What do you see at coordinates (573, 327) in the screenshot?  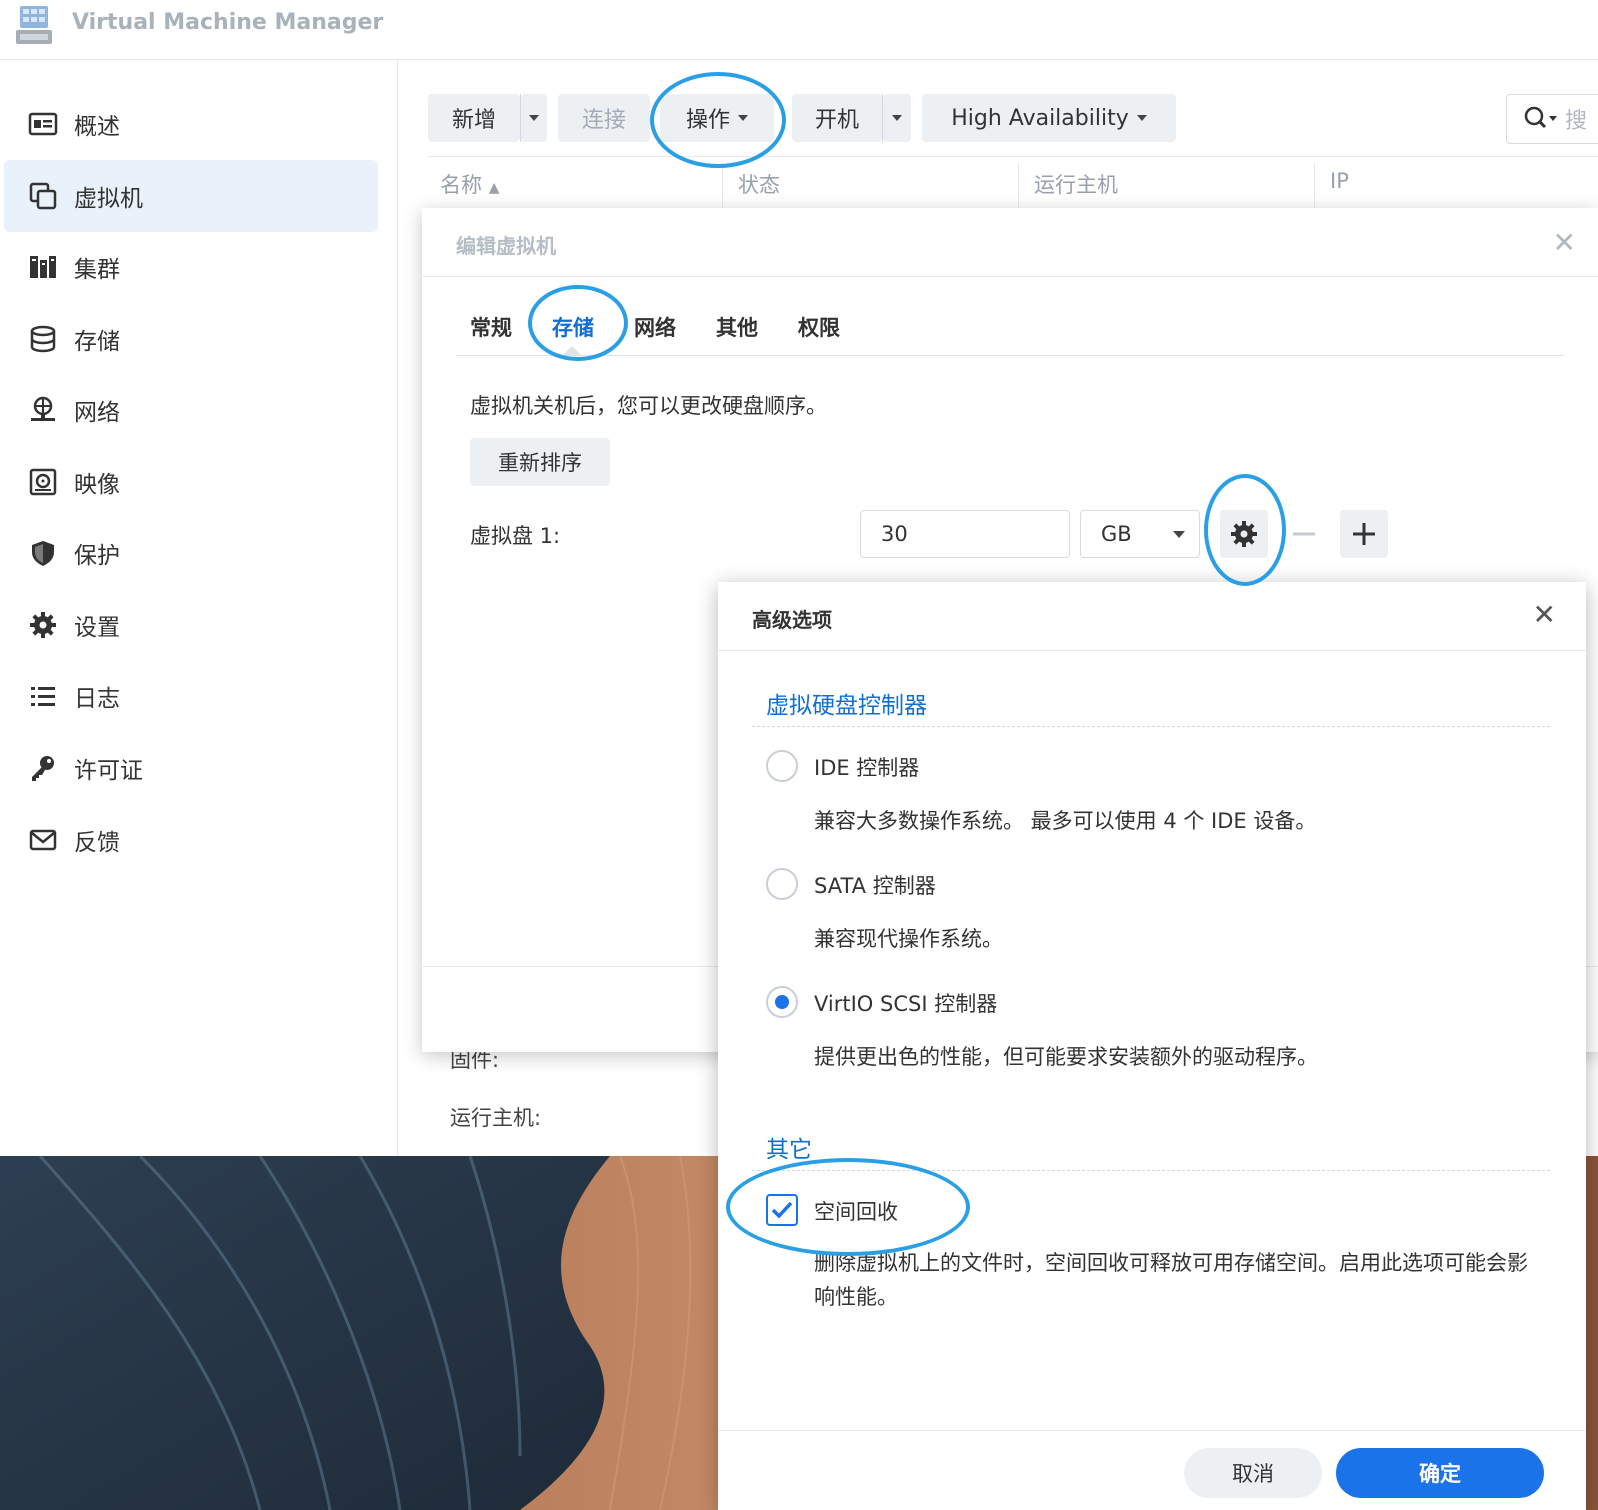 I see `tab-storage: 存储` at bounding box center [573, 327].